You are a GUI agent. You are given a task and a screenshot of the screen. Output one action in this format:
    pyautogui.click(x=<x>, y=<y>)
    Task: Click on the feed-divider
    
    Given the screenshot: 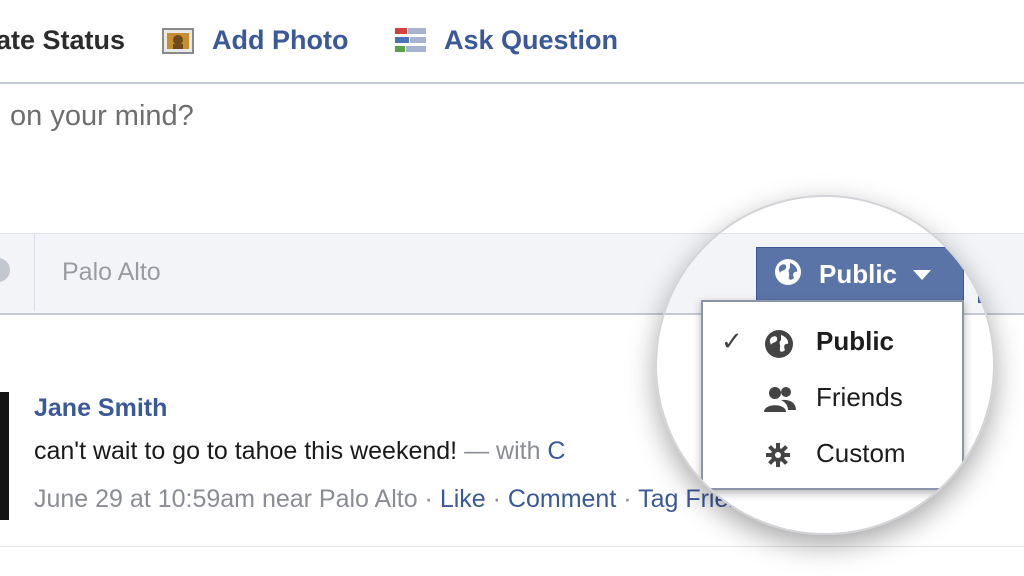 What is the action you would take?
    pyautogui.click(x=512, y=546)
    